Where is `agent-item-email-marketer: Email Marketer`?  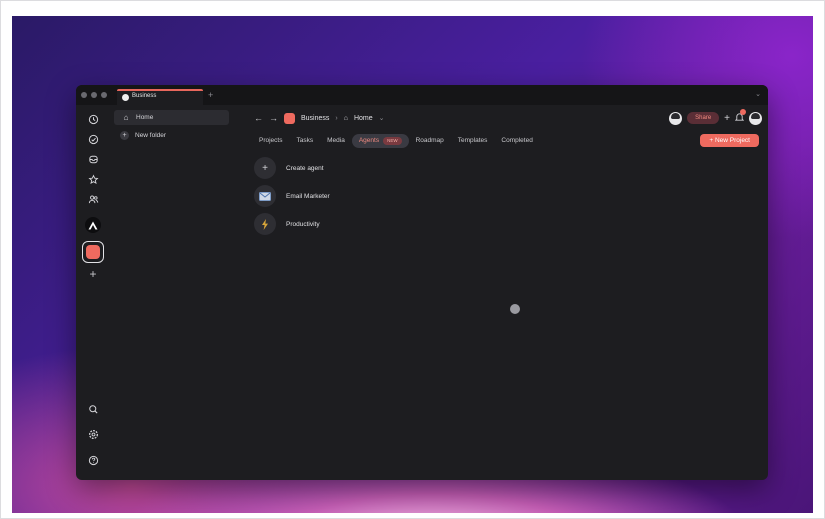
agent-item-email-marketer: Email Marketer is located at coordinates (292, 196).